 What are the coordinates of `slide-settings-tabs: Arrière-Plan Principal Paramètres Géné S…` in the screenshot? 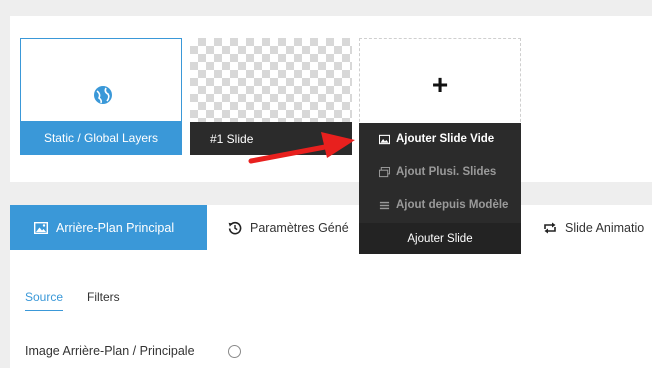 It's located at (331, 227).